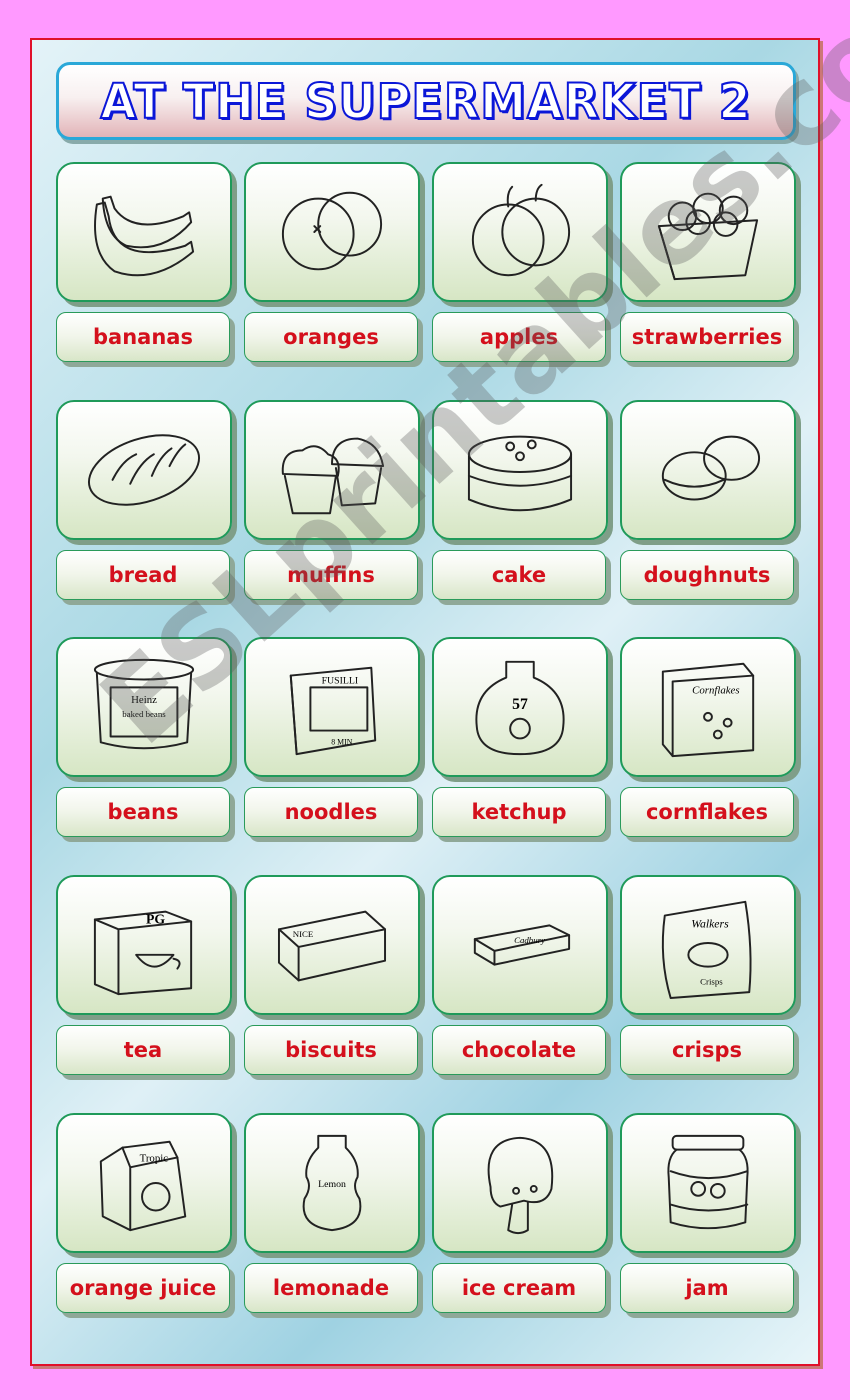  What do you see at coordinates (144, 236) in the screenshot?
I see `bananas-icon` at bounding box center [144, 236].